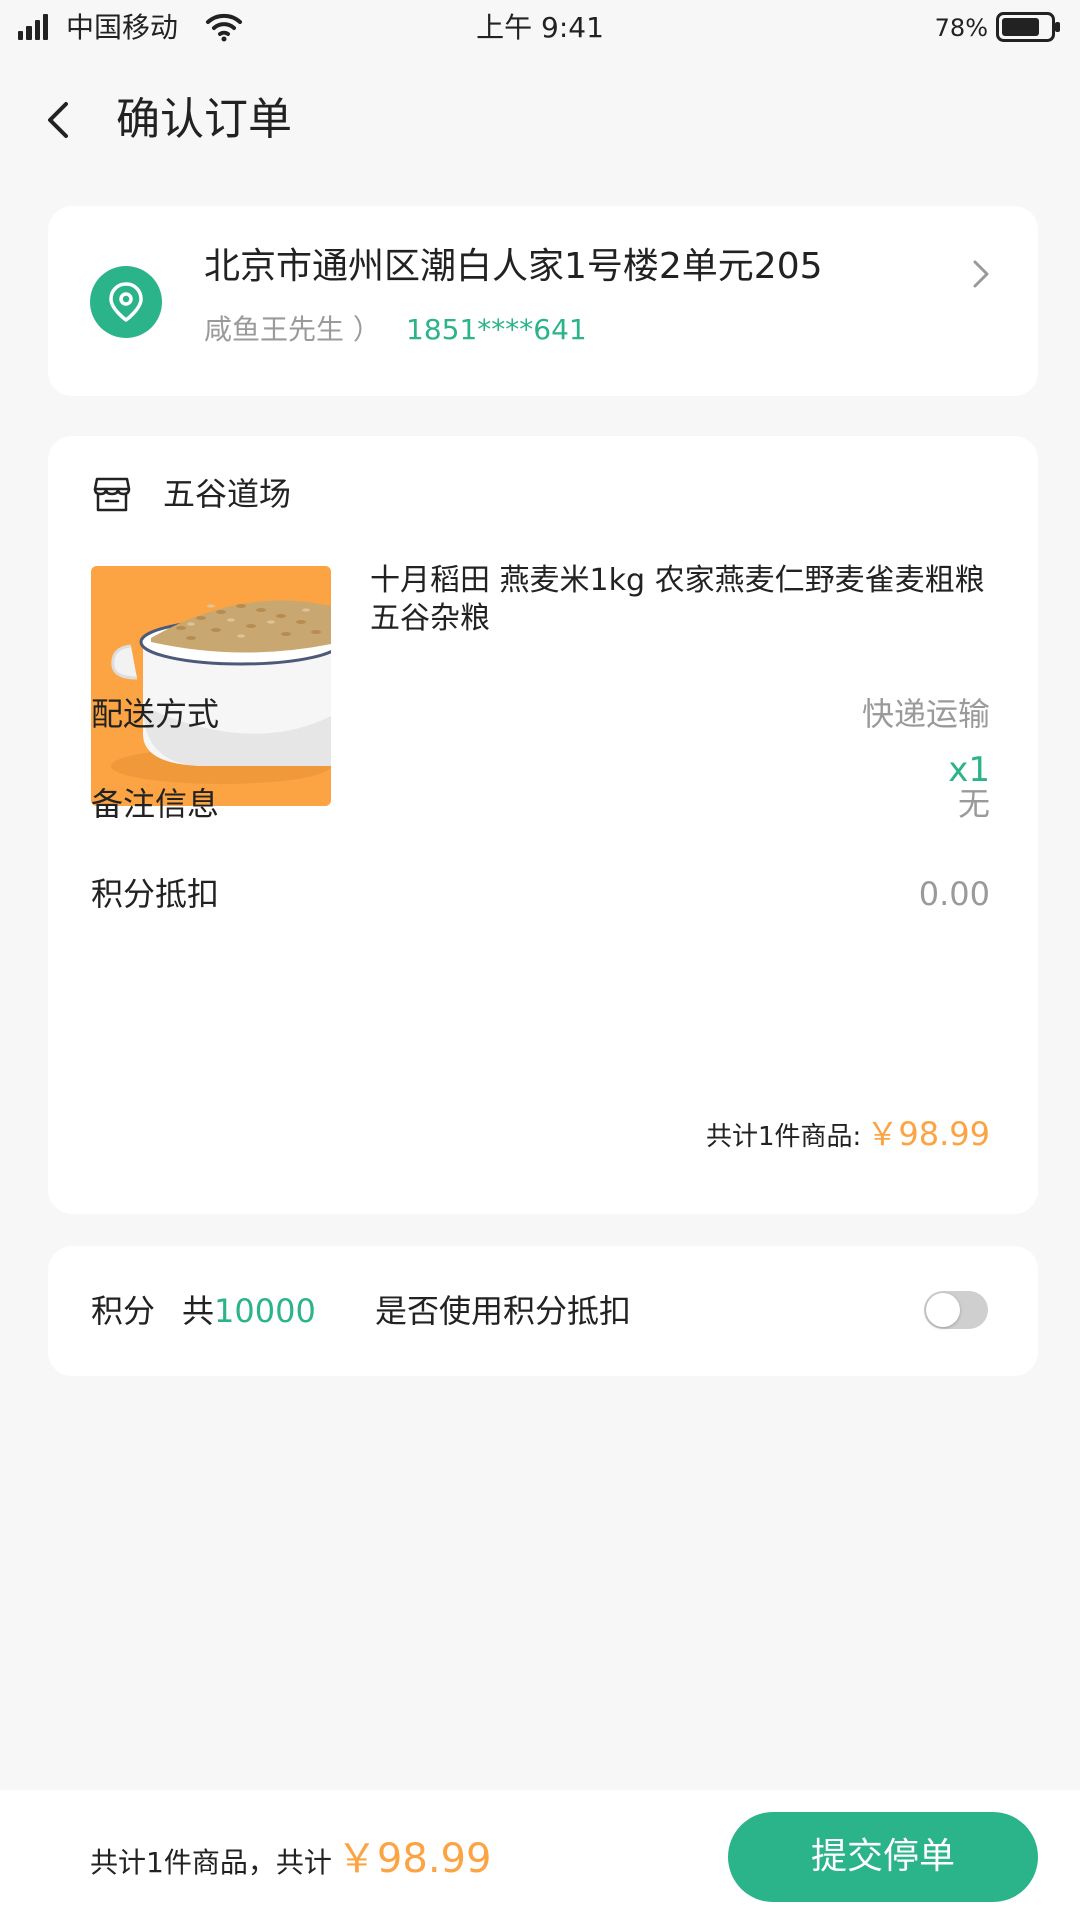 The height and width of the screenshot is (1920, 1080). I want to click on page-title: 确认订单, so click(204, 119).